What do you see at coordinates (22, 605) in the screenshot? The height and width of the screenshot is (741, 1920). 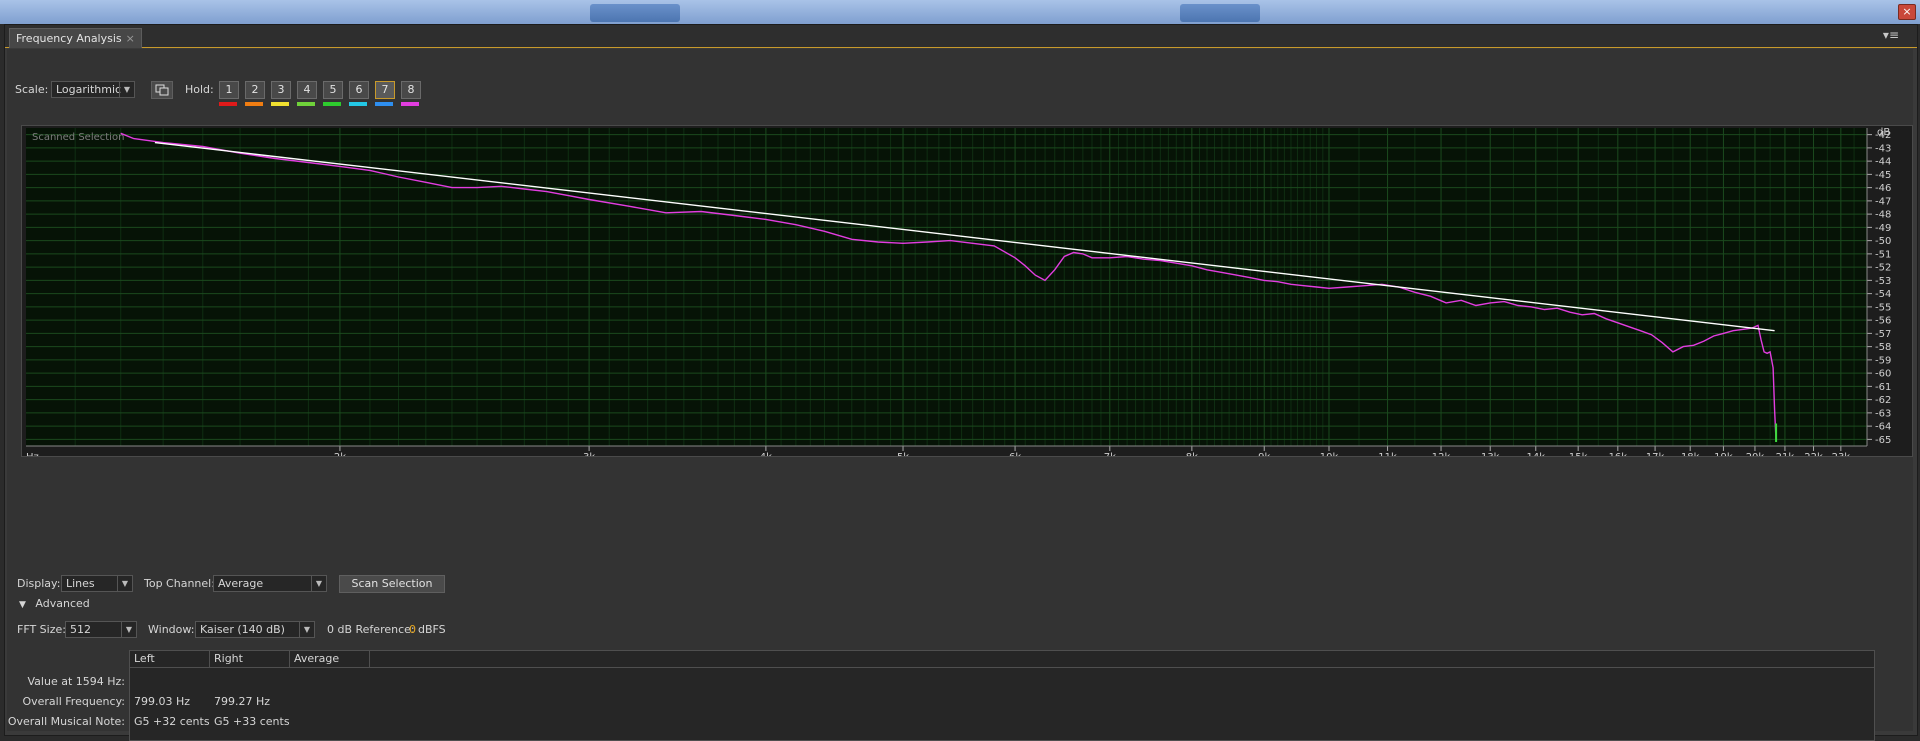 I see `triangle-down-icon: ▼` at bounding box center [22, 605].